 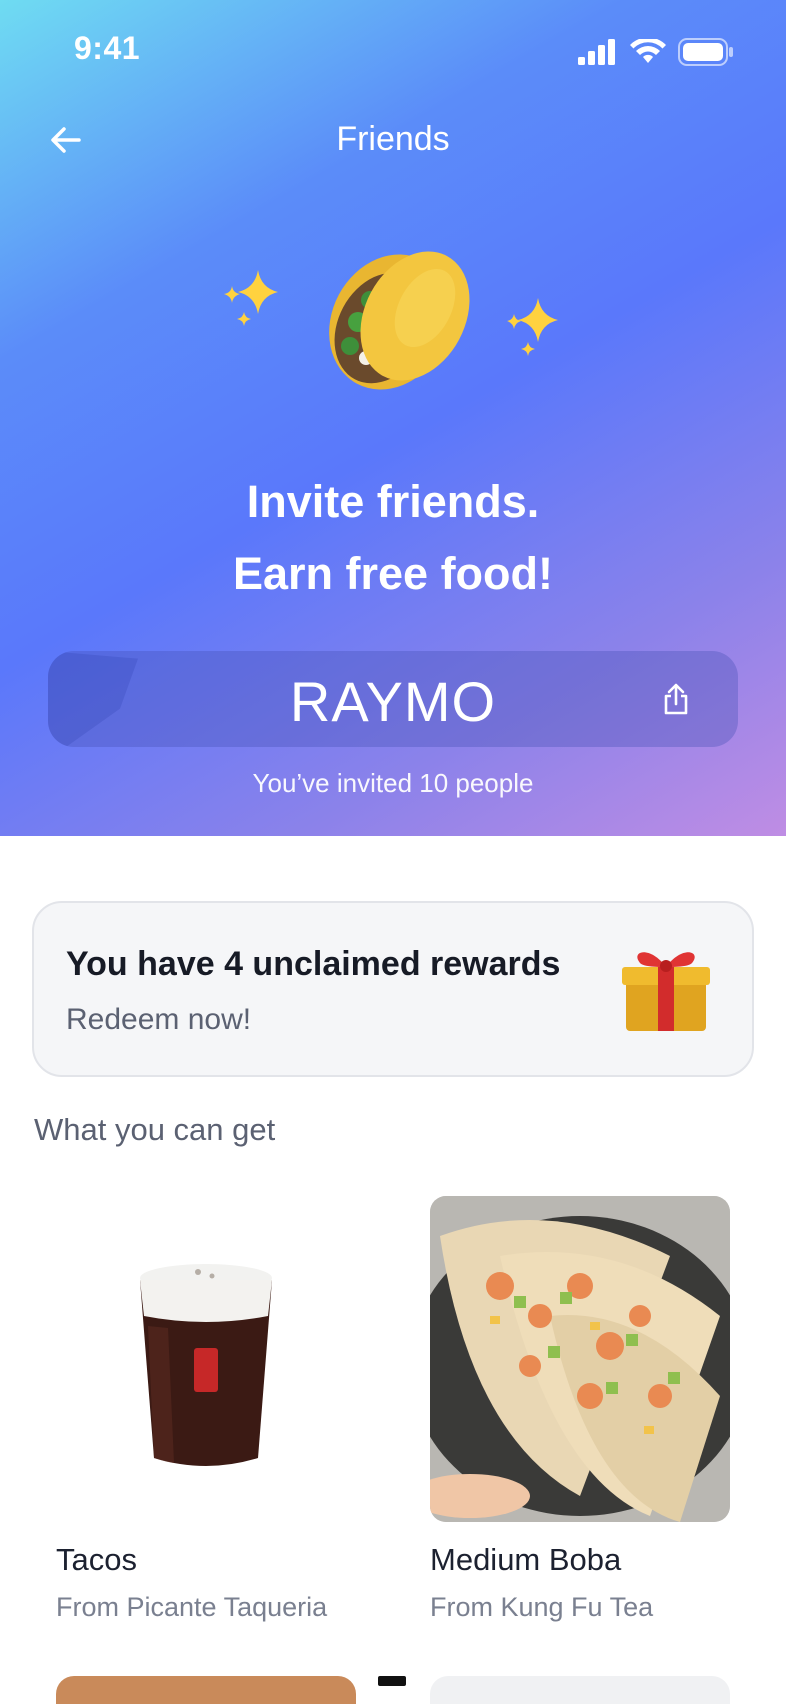 I want to click on headline-line-2: Earn free food!, so click(x=393, y=573).